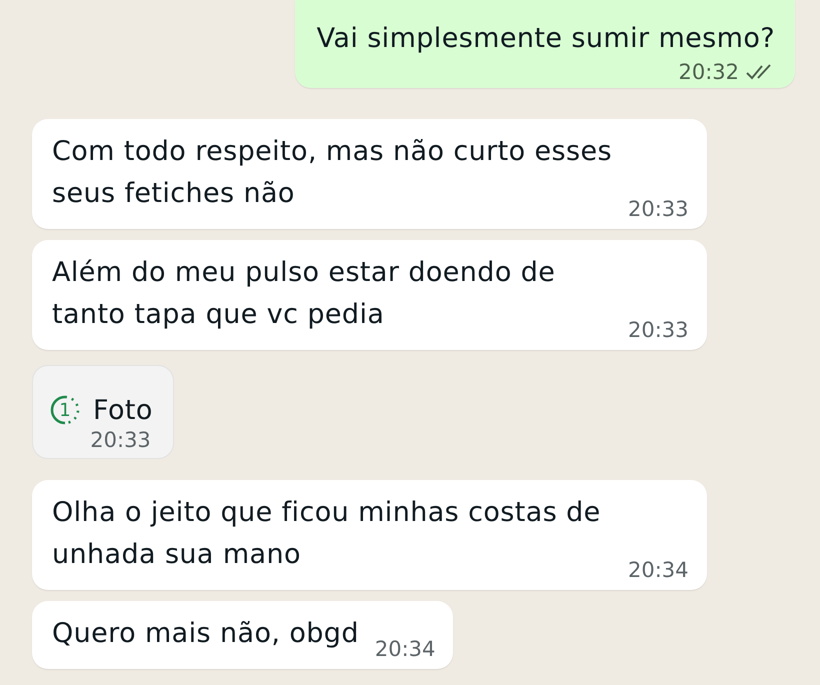 This screenshot has height=685, width=820. What do you see at coordinates (327, 534) in the screenshot?
I see `message-text: Olha o jeito que ficou minhas costas de unhada sua mano` at bounding box center [327, 534].